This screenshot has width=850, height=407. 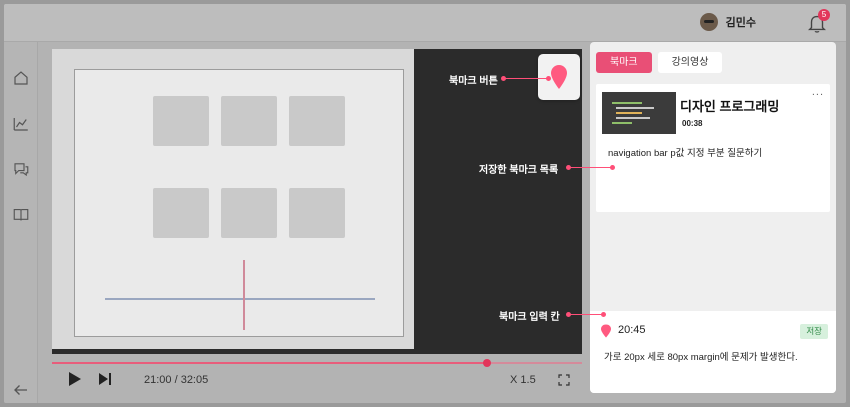 I want to click on player-controls: 21:00 / 32:05 X 1.5, so click(x=319, y=381).